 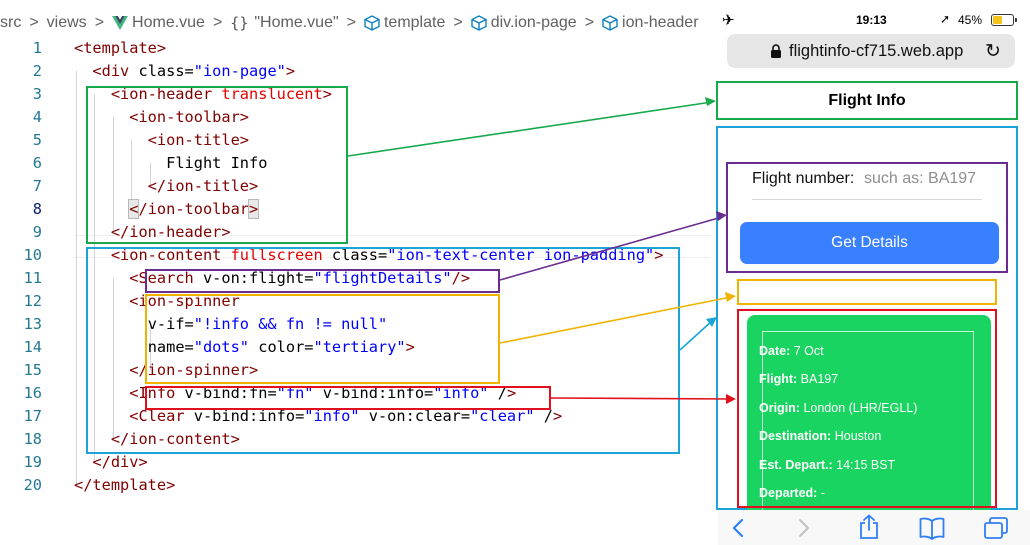 I want to click on spinner-arrowhead, so click(x=730, y=297).